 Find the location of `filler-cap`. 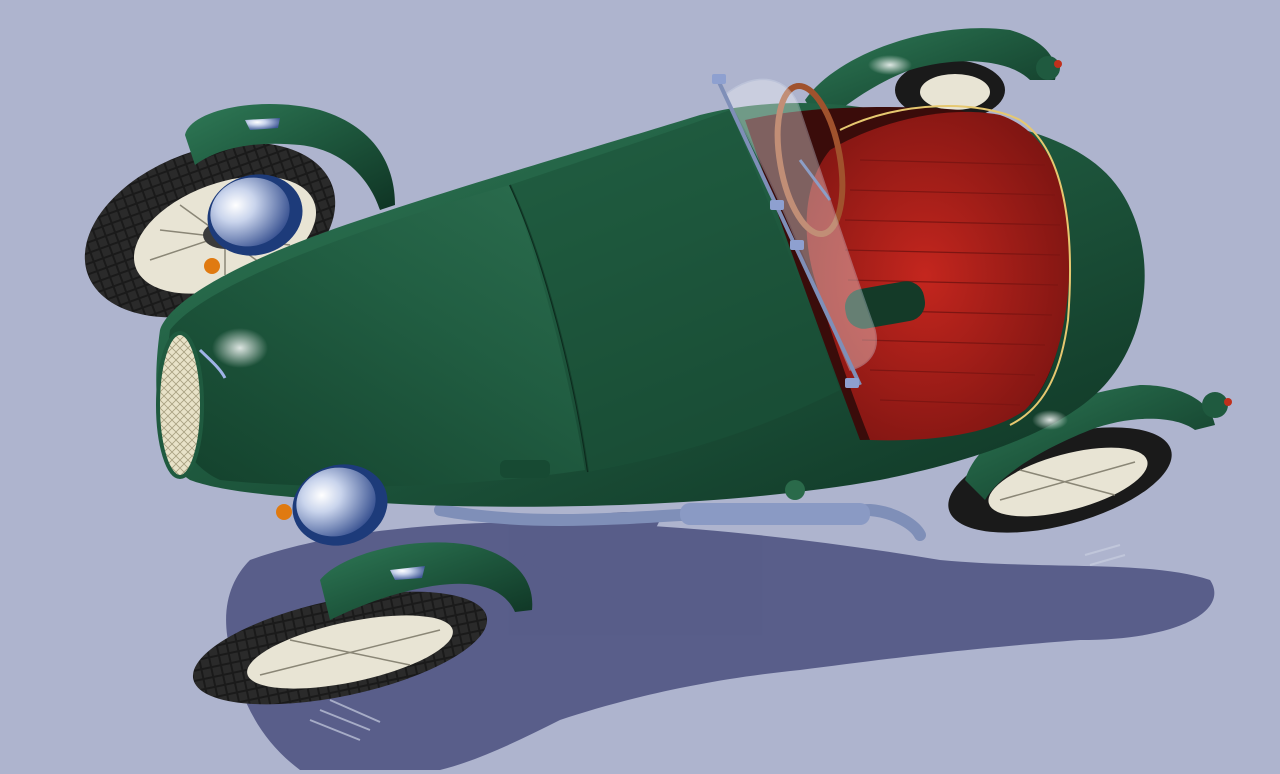

filler-cap is located at coordinates (795, 490).